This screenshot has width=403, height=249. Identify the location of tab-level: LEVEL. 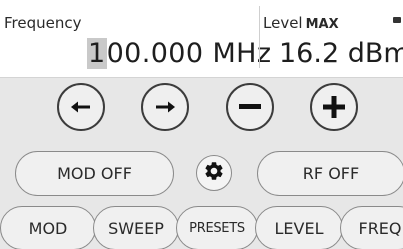
(299, 227).